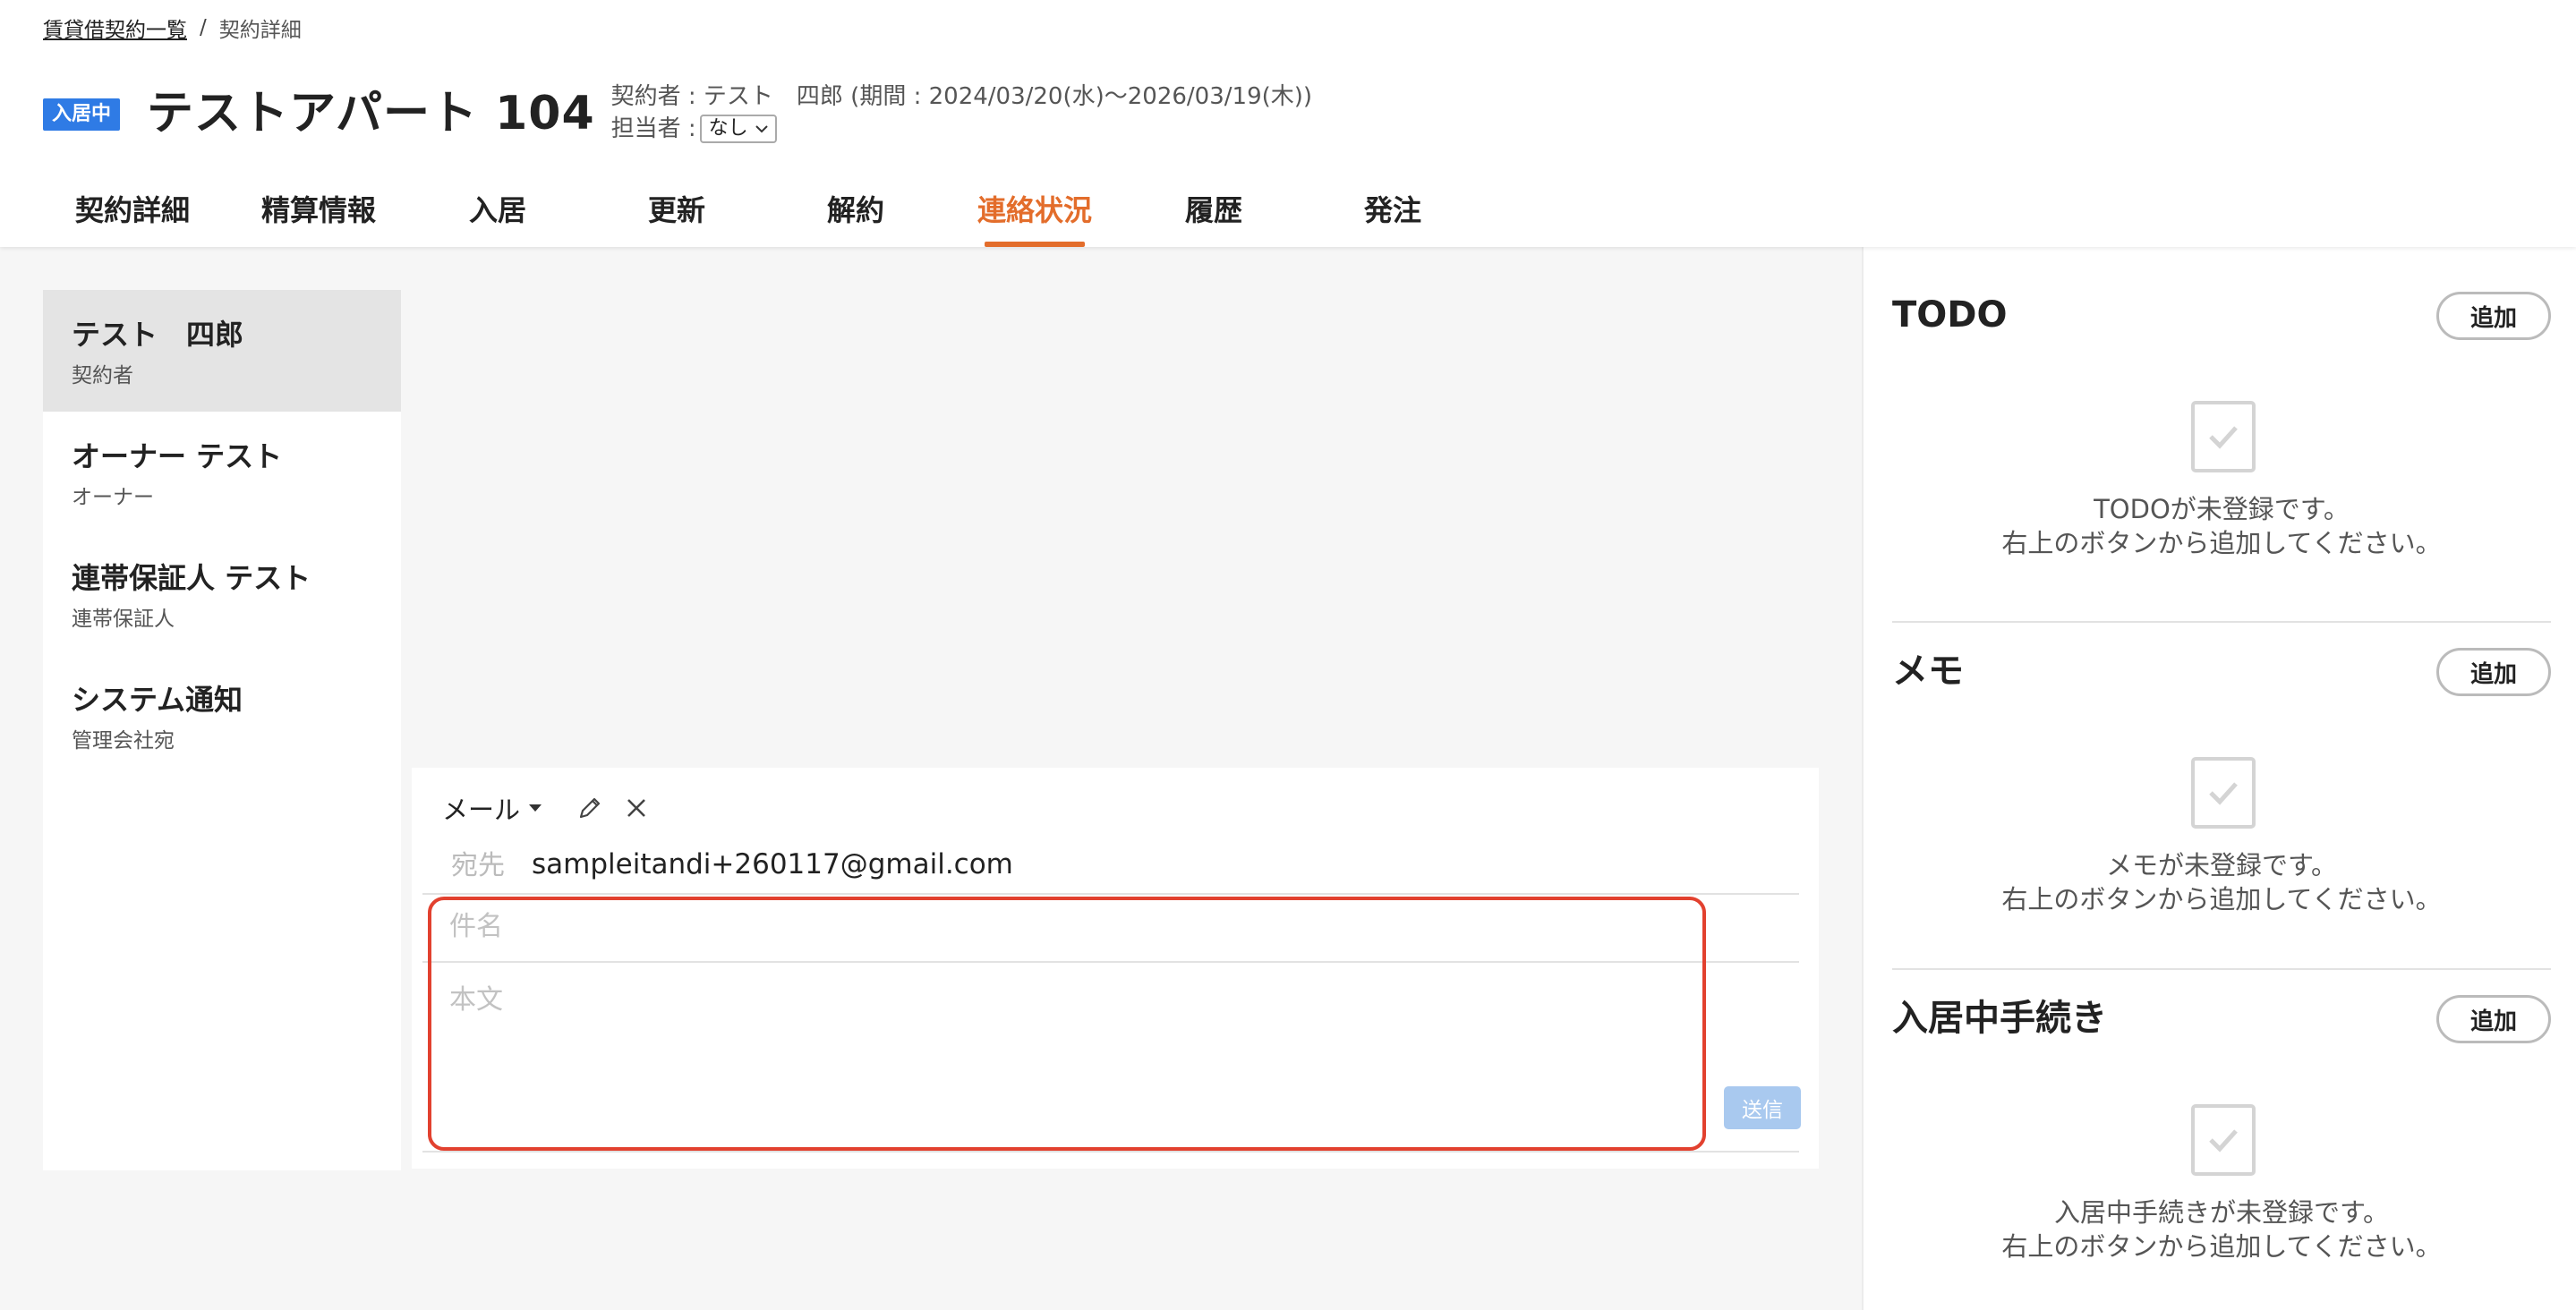 The image size is (2576, 1310). Describe the element at coordinates (1031, 1048) in the screenshot. I see `body-input` at that location.